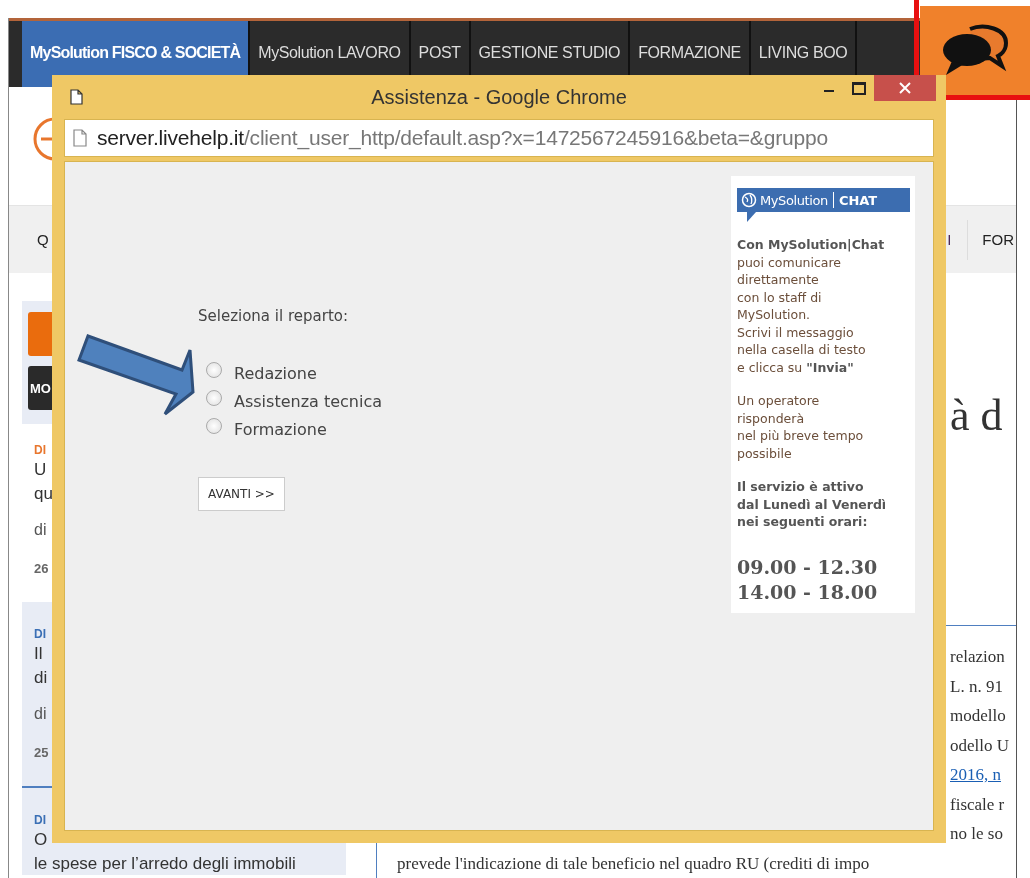 The height and width of the screenshot is (878, 1030). I want to click on body-text: fiscale r, so click(978, 804).